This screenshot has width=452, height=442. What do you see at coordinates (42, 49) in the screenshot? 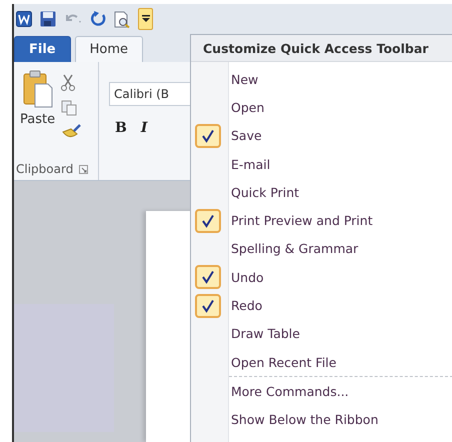
I see `file-tab: File` at bounding box center [42, 49].